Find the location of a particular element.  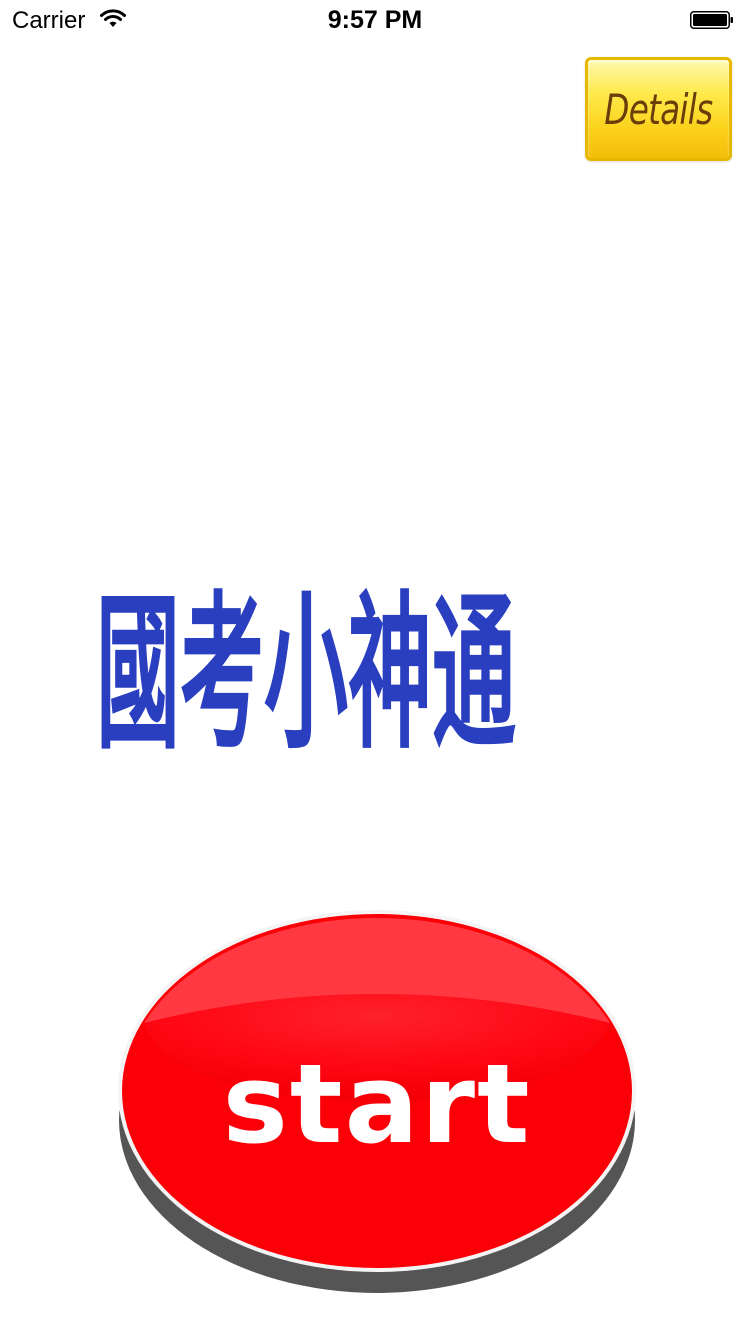

details-button: Details is located at coordinates (658, 109).